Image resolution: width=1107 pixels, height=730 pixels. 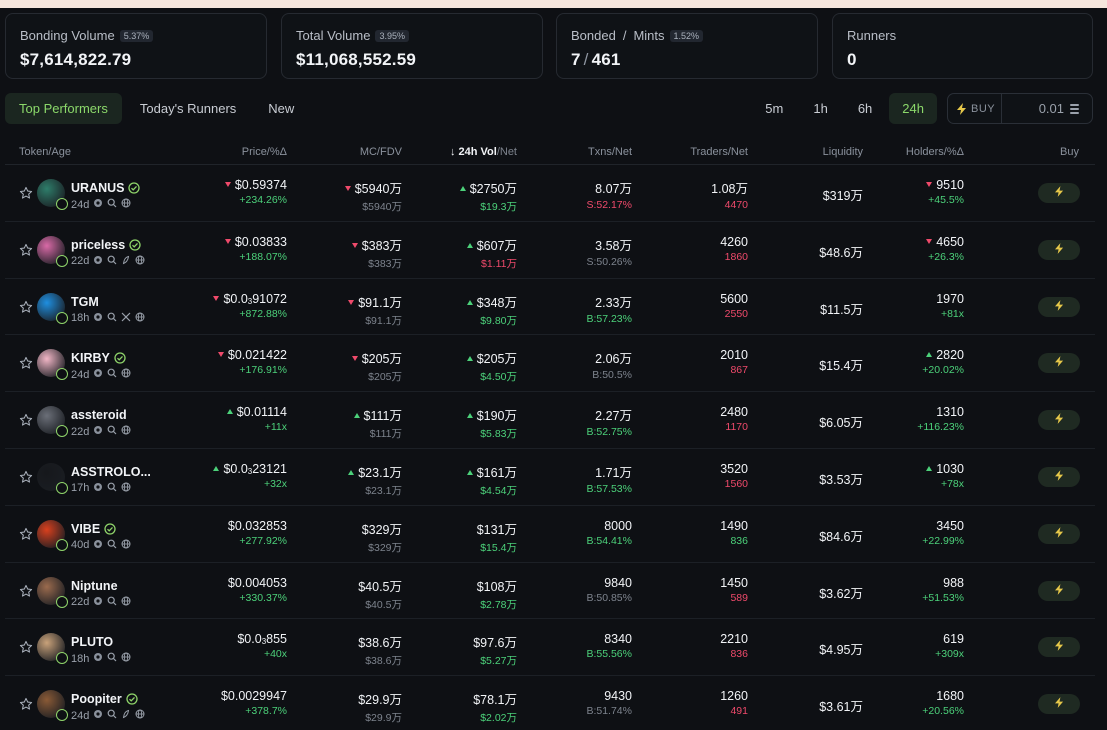 I want to click on timeframe-5m: 5m, so click(x=774, y=108).